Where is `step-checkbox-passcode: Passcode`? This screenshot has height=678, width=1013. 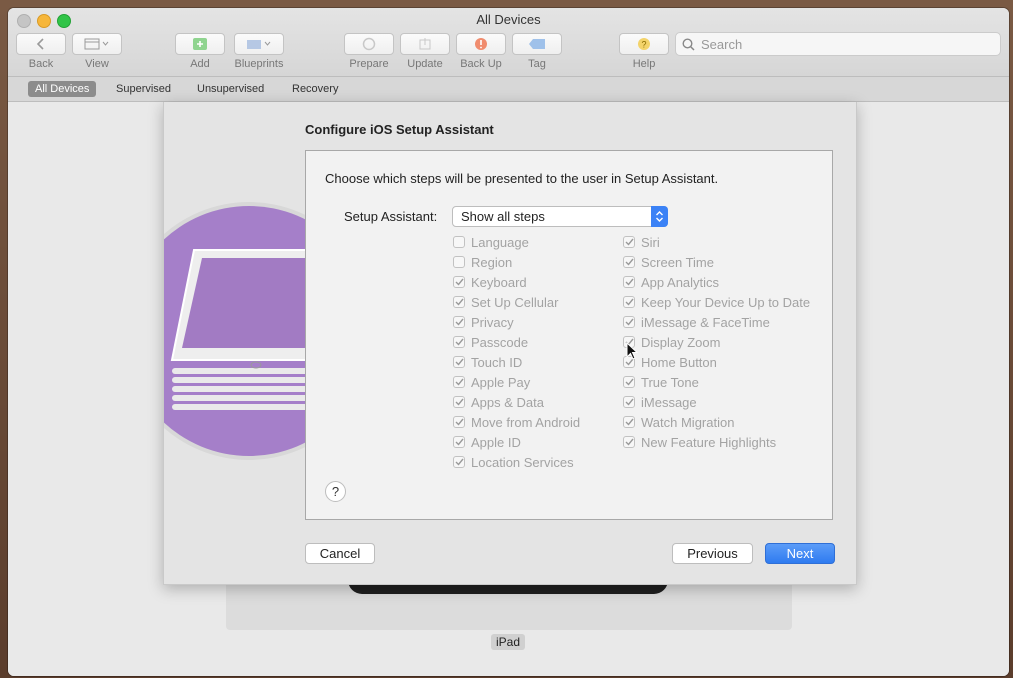 step-checkbox-passcode: Passcode is located at coordinates (490, 342).